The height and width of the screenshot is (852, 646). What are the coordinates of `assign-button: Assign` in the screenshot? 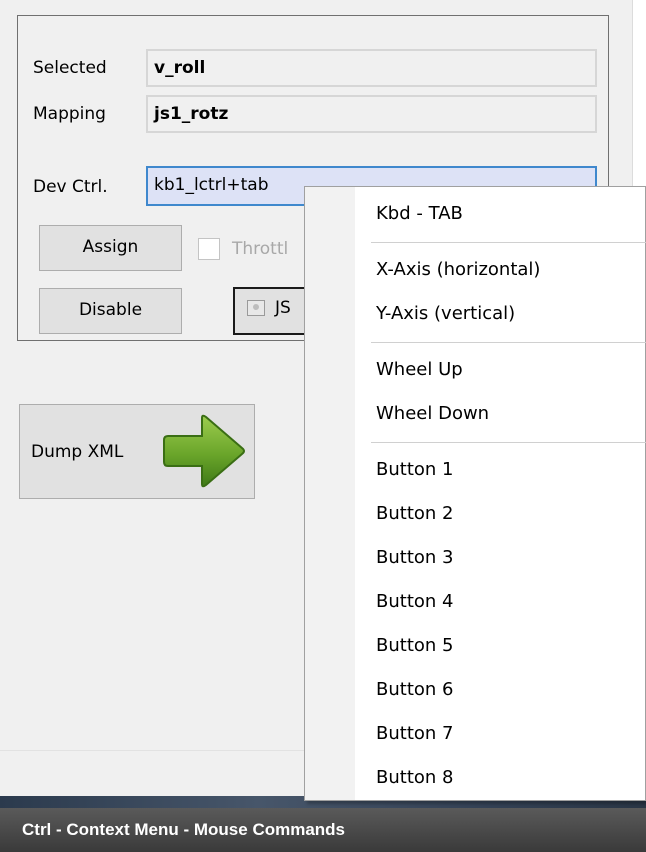 It's located at (110, 248).